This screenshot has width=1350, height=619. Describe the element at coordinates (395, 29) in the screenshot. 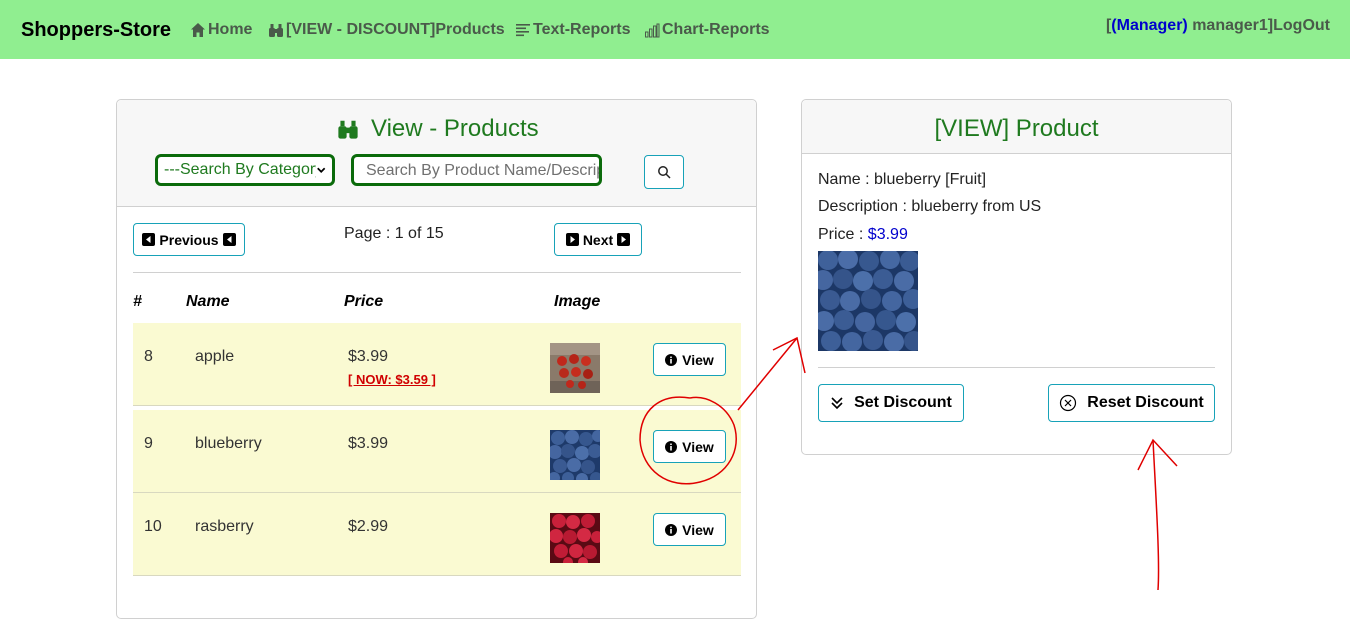

I see `nav-products-label: [VIEW - DISCOUNT]Products` at that location.